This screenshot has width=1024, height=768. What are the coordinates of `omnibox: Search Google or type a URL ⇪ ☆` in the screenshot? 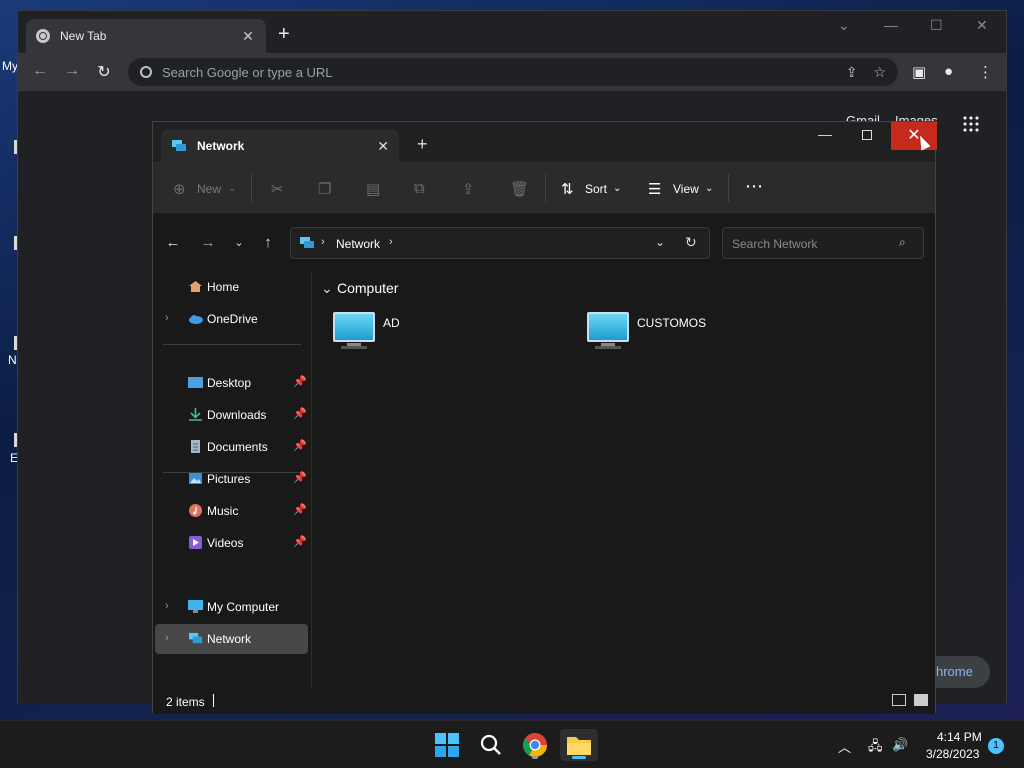 It's located at (513, 72).